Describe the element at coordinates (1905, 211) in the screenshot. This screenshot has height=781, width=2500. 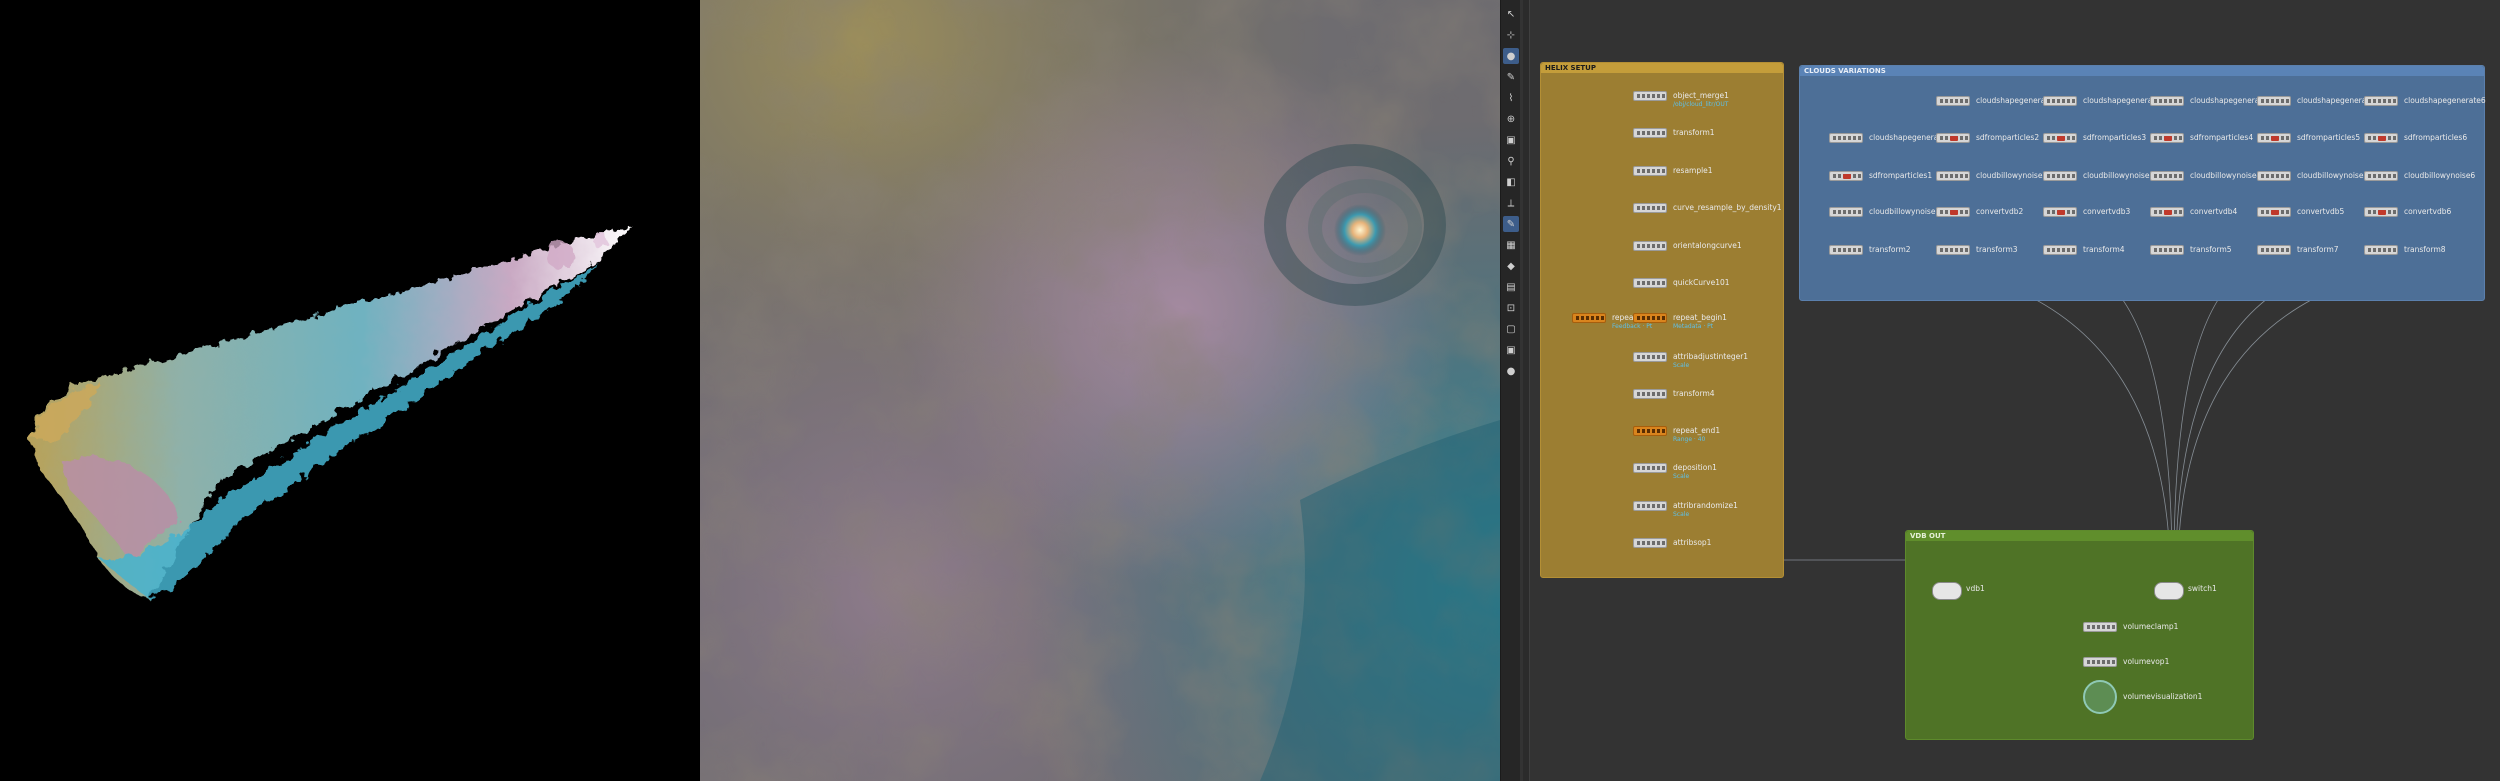
I see `node-label: cloudbillowynoise1` at that location.